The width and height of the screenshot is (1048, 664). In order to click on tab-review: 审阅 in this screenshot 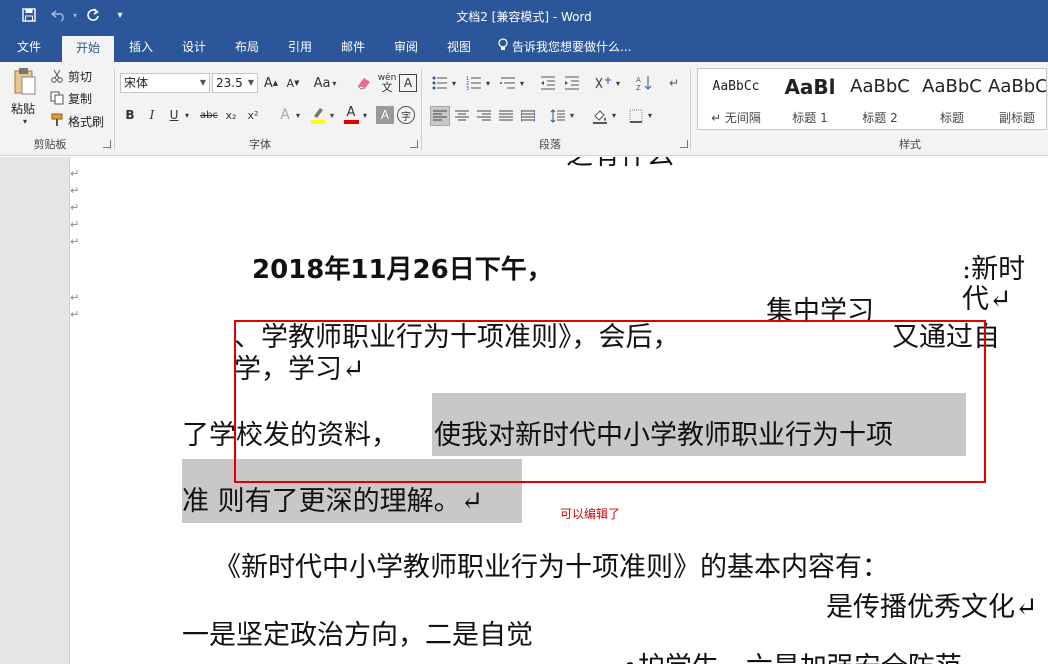, I will do `click(406, 47)`.